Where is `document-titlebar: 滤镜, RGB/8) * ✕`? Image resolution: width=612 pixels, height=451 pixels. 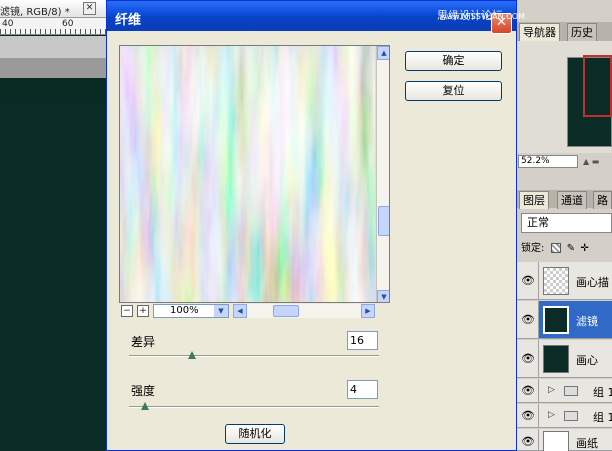
document-titlebar: 滤镜, RGB/8) * ✕ is located at coordinates (53, 9).